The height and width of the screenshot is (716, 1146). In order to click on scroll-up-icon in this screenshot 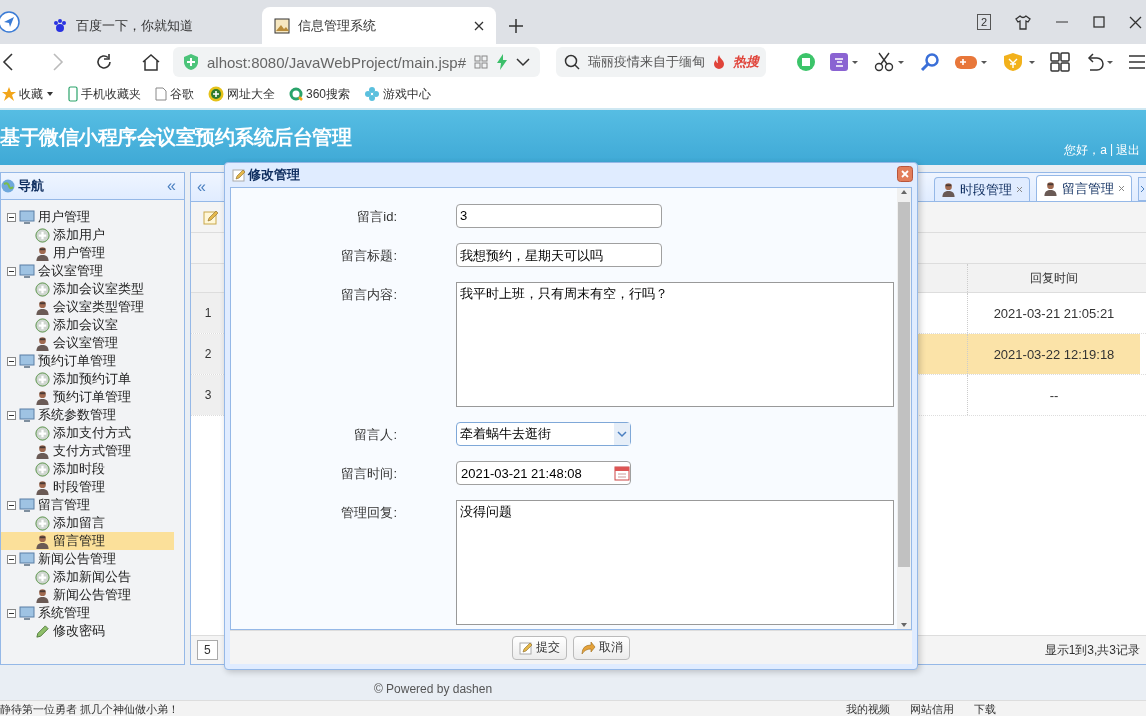, I will do `click(904, 192)`.